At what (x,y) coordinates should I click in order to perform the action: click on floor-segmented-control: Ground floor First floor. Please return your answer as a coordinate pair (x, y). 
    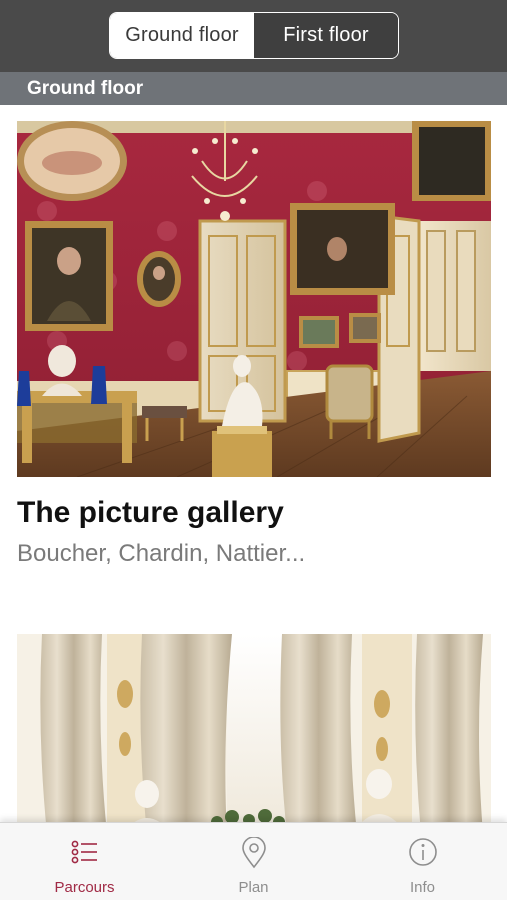
    Looking at the image, I should click on (254, 35).